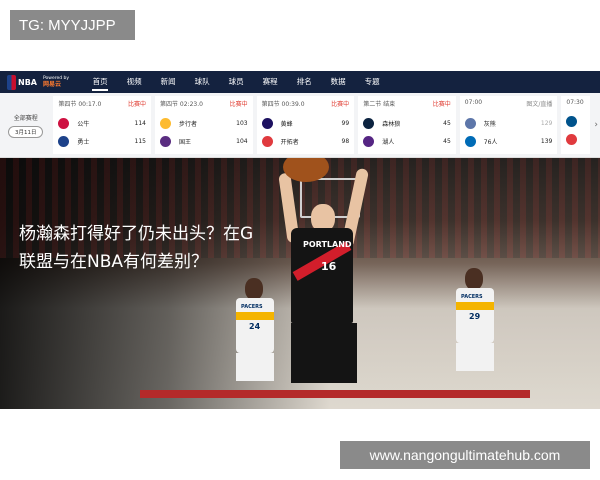 This screenshot has height=480, width=600. I want to click on game-period: 07:00, so click(473, 102).